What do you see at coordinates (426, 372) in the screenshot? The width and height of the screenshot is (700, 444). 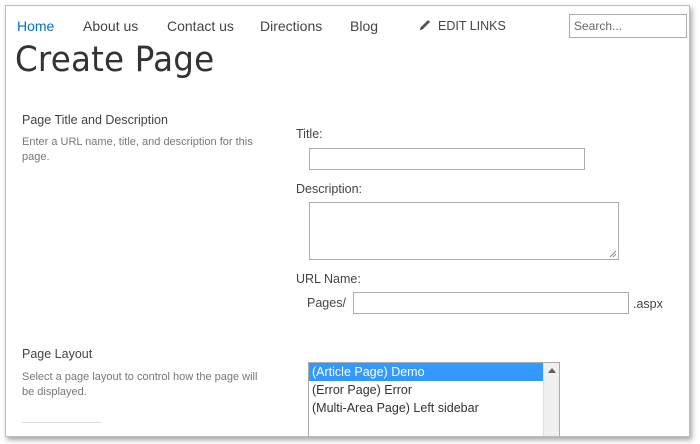 I see `list-option: (Article Page) Demo` at bounding box center [426, 372].